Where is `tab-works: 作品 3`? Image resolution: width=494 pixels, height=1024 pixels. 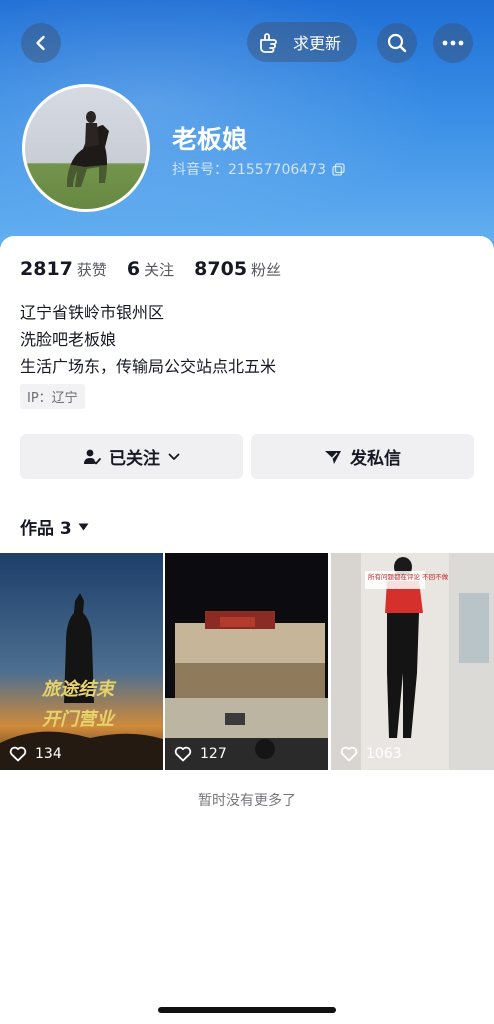 tab-works: 作品 3 is located at coordinates (54, 526).